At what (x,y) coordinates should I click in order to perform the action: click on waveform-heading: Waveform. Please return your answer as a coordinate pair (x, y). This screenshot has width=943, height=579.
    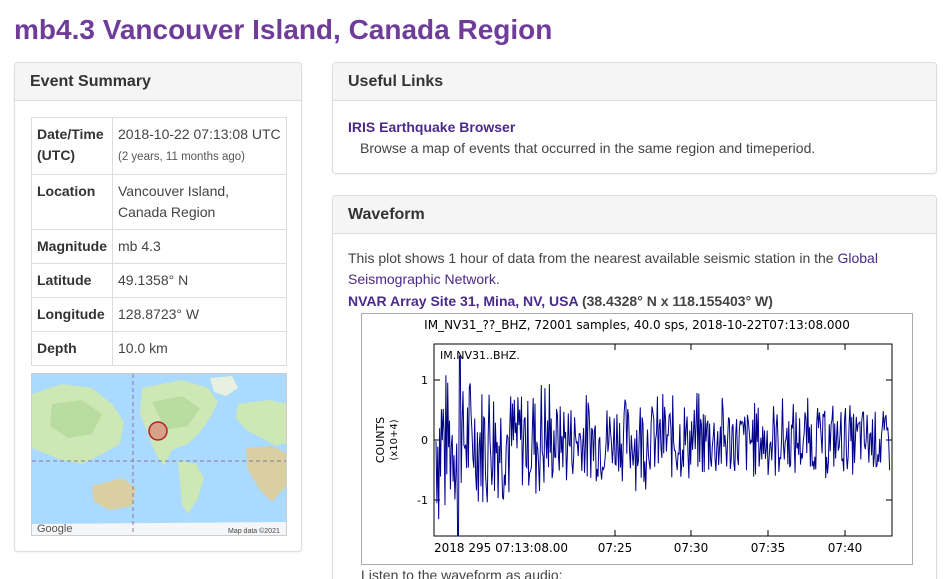
    Looking at the image, I should click on (634, 215).